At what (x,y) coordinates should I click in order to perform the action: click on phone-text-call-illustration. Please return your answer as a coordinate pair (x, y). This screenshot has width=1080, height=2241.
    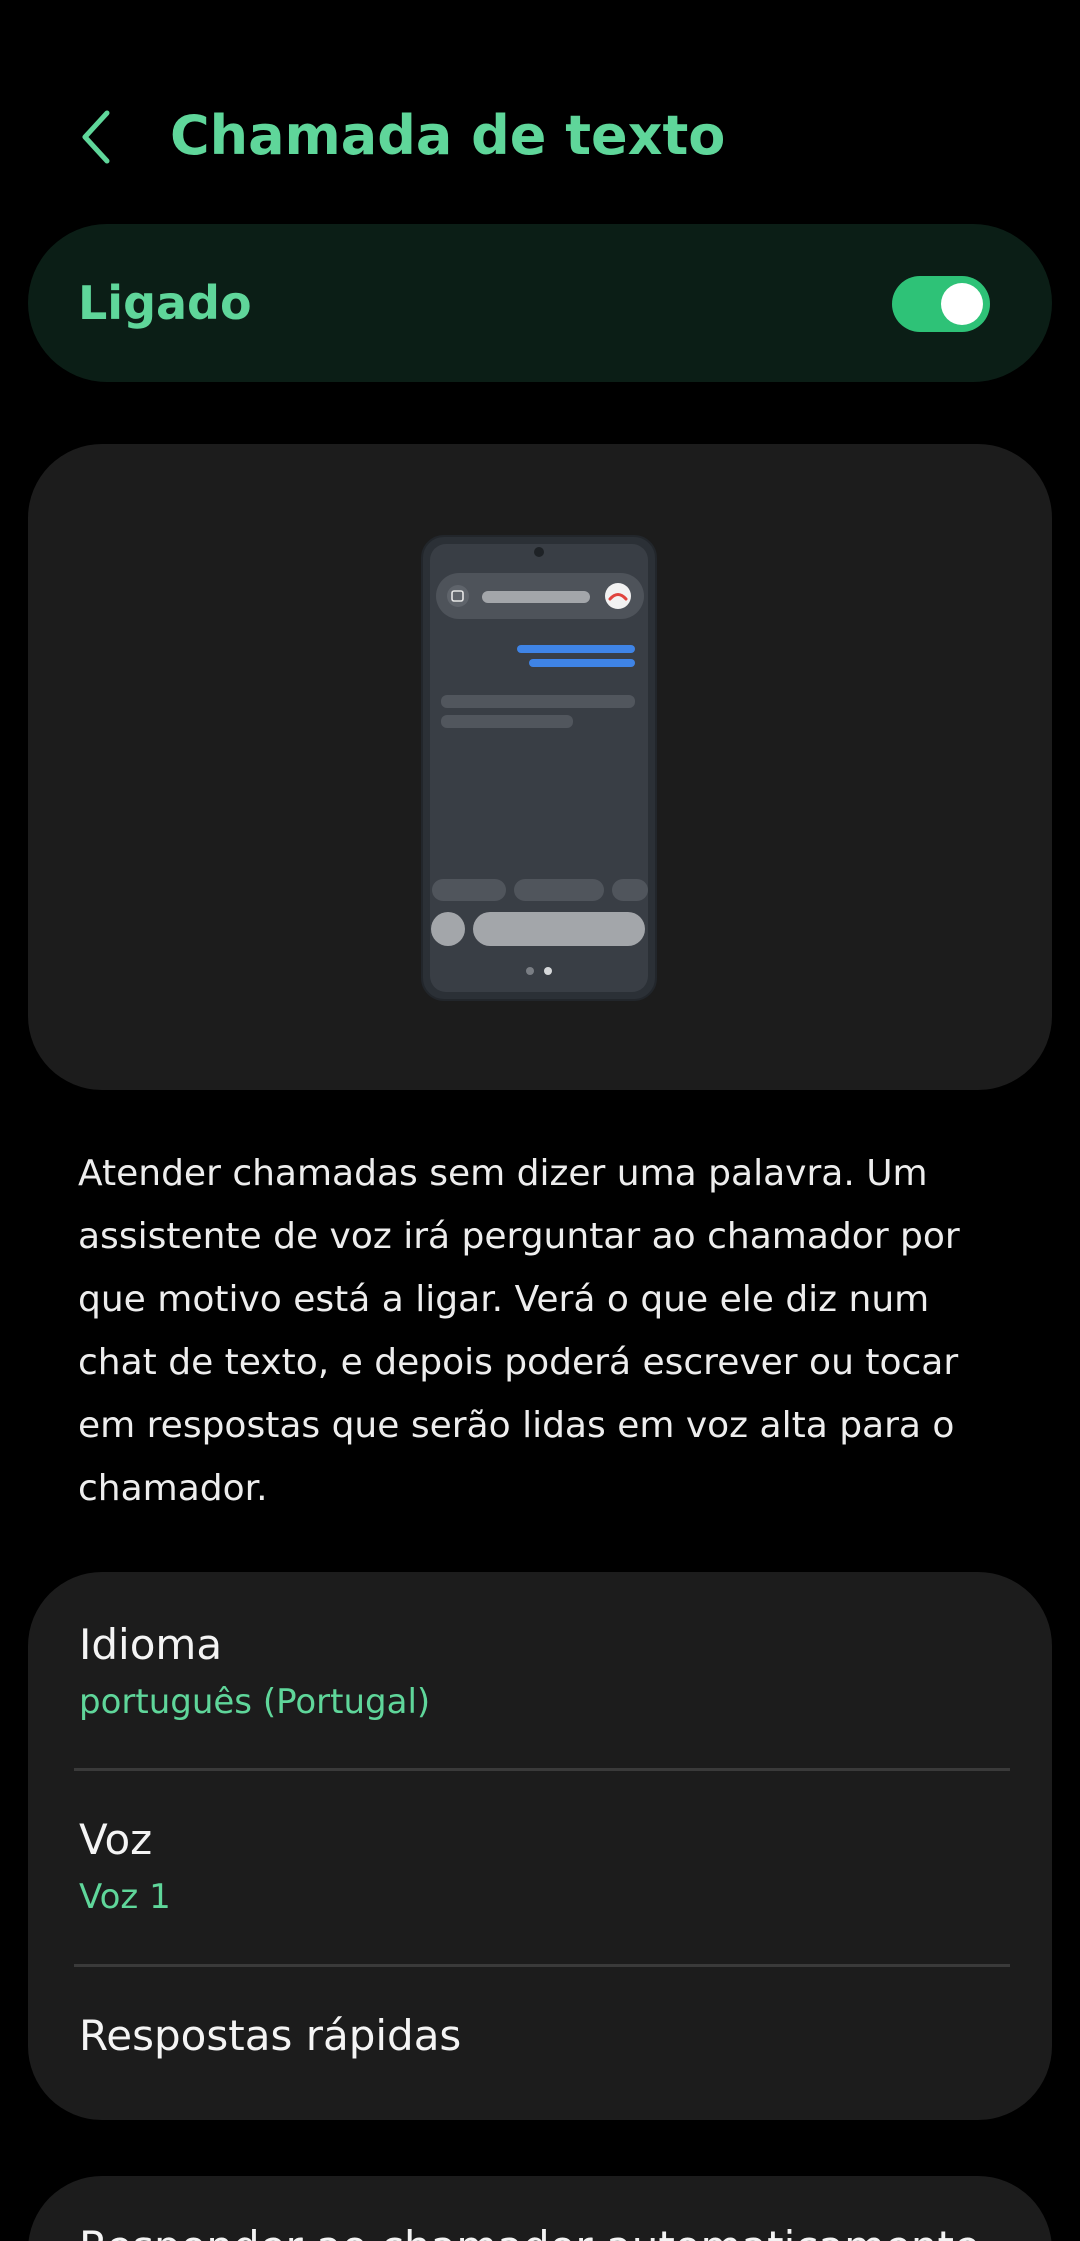
    Looking at the image, I should click on (539, 768).